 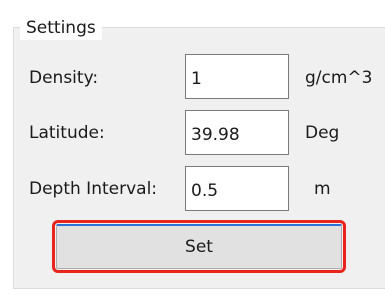 I want to click on latitude-unit: Deg, so click(x=322, y=133).